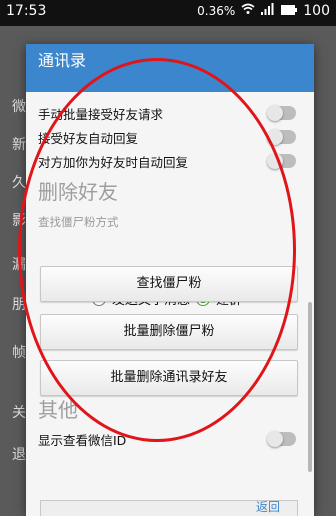  I want to click on scrollbar, so click(310, 387).